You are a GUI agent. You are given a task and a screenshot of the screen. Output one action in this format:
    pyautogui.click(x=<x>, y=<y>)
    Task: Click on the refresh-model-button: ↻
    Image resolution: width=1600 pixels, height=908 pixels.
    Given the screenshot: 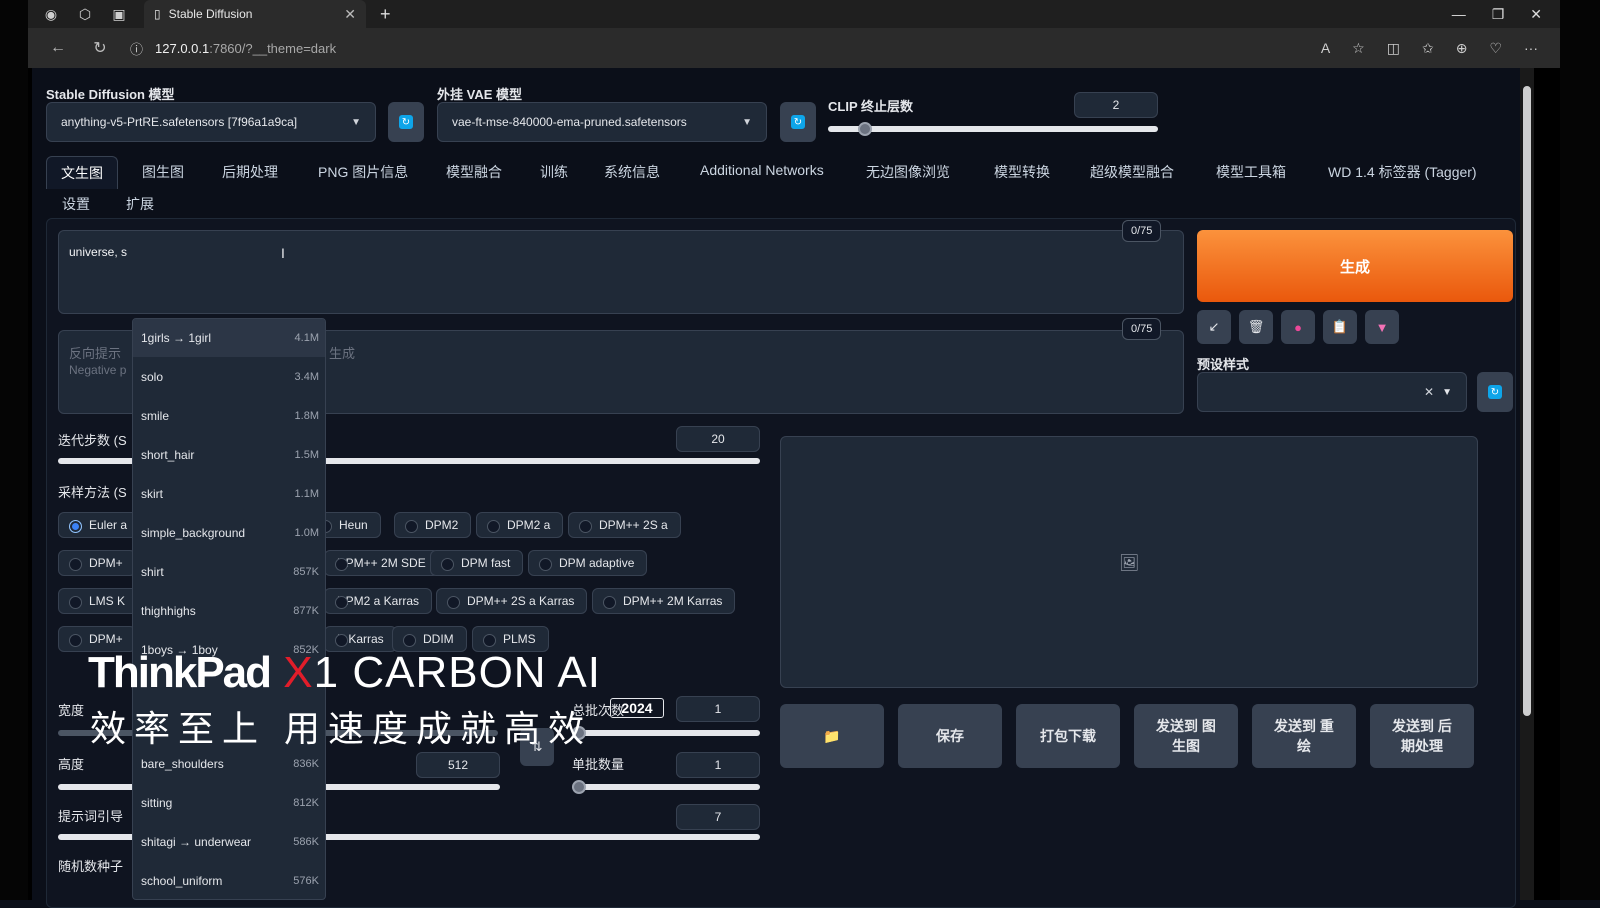 What is the action you would take?
    pyautogui.click(x=406, y=122)
    